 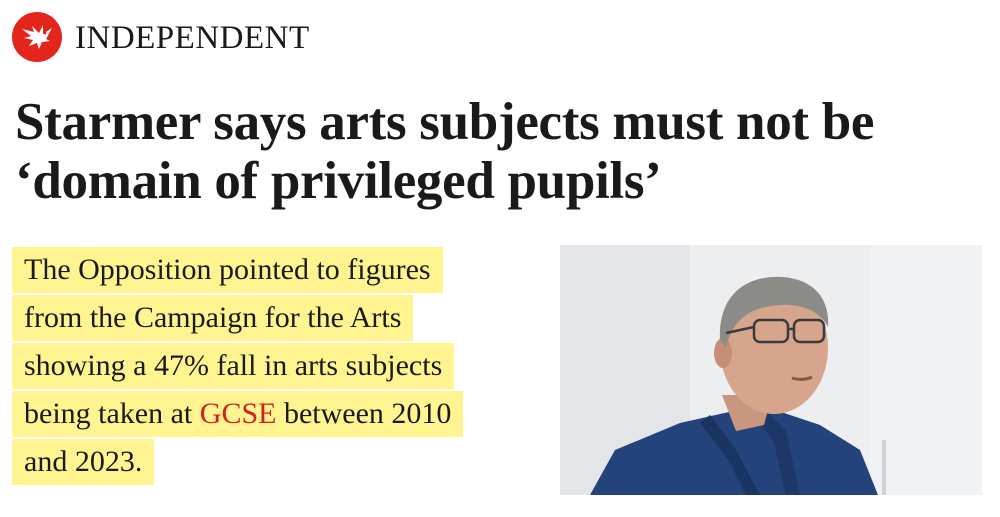 I want to click on headline-line-2: ‘domain of privileged pupils’, so click(x=338, y=181).